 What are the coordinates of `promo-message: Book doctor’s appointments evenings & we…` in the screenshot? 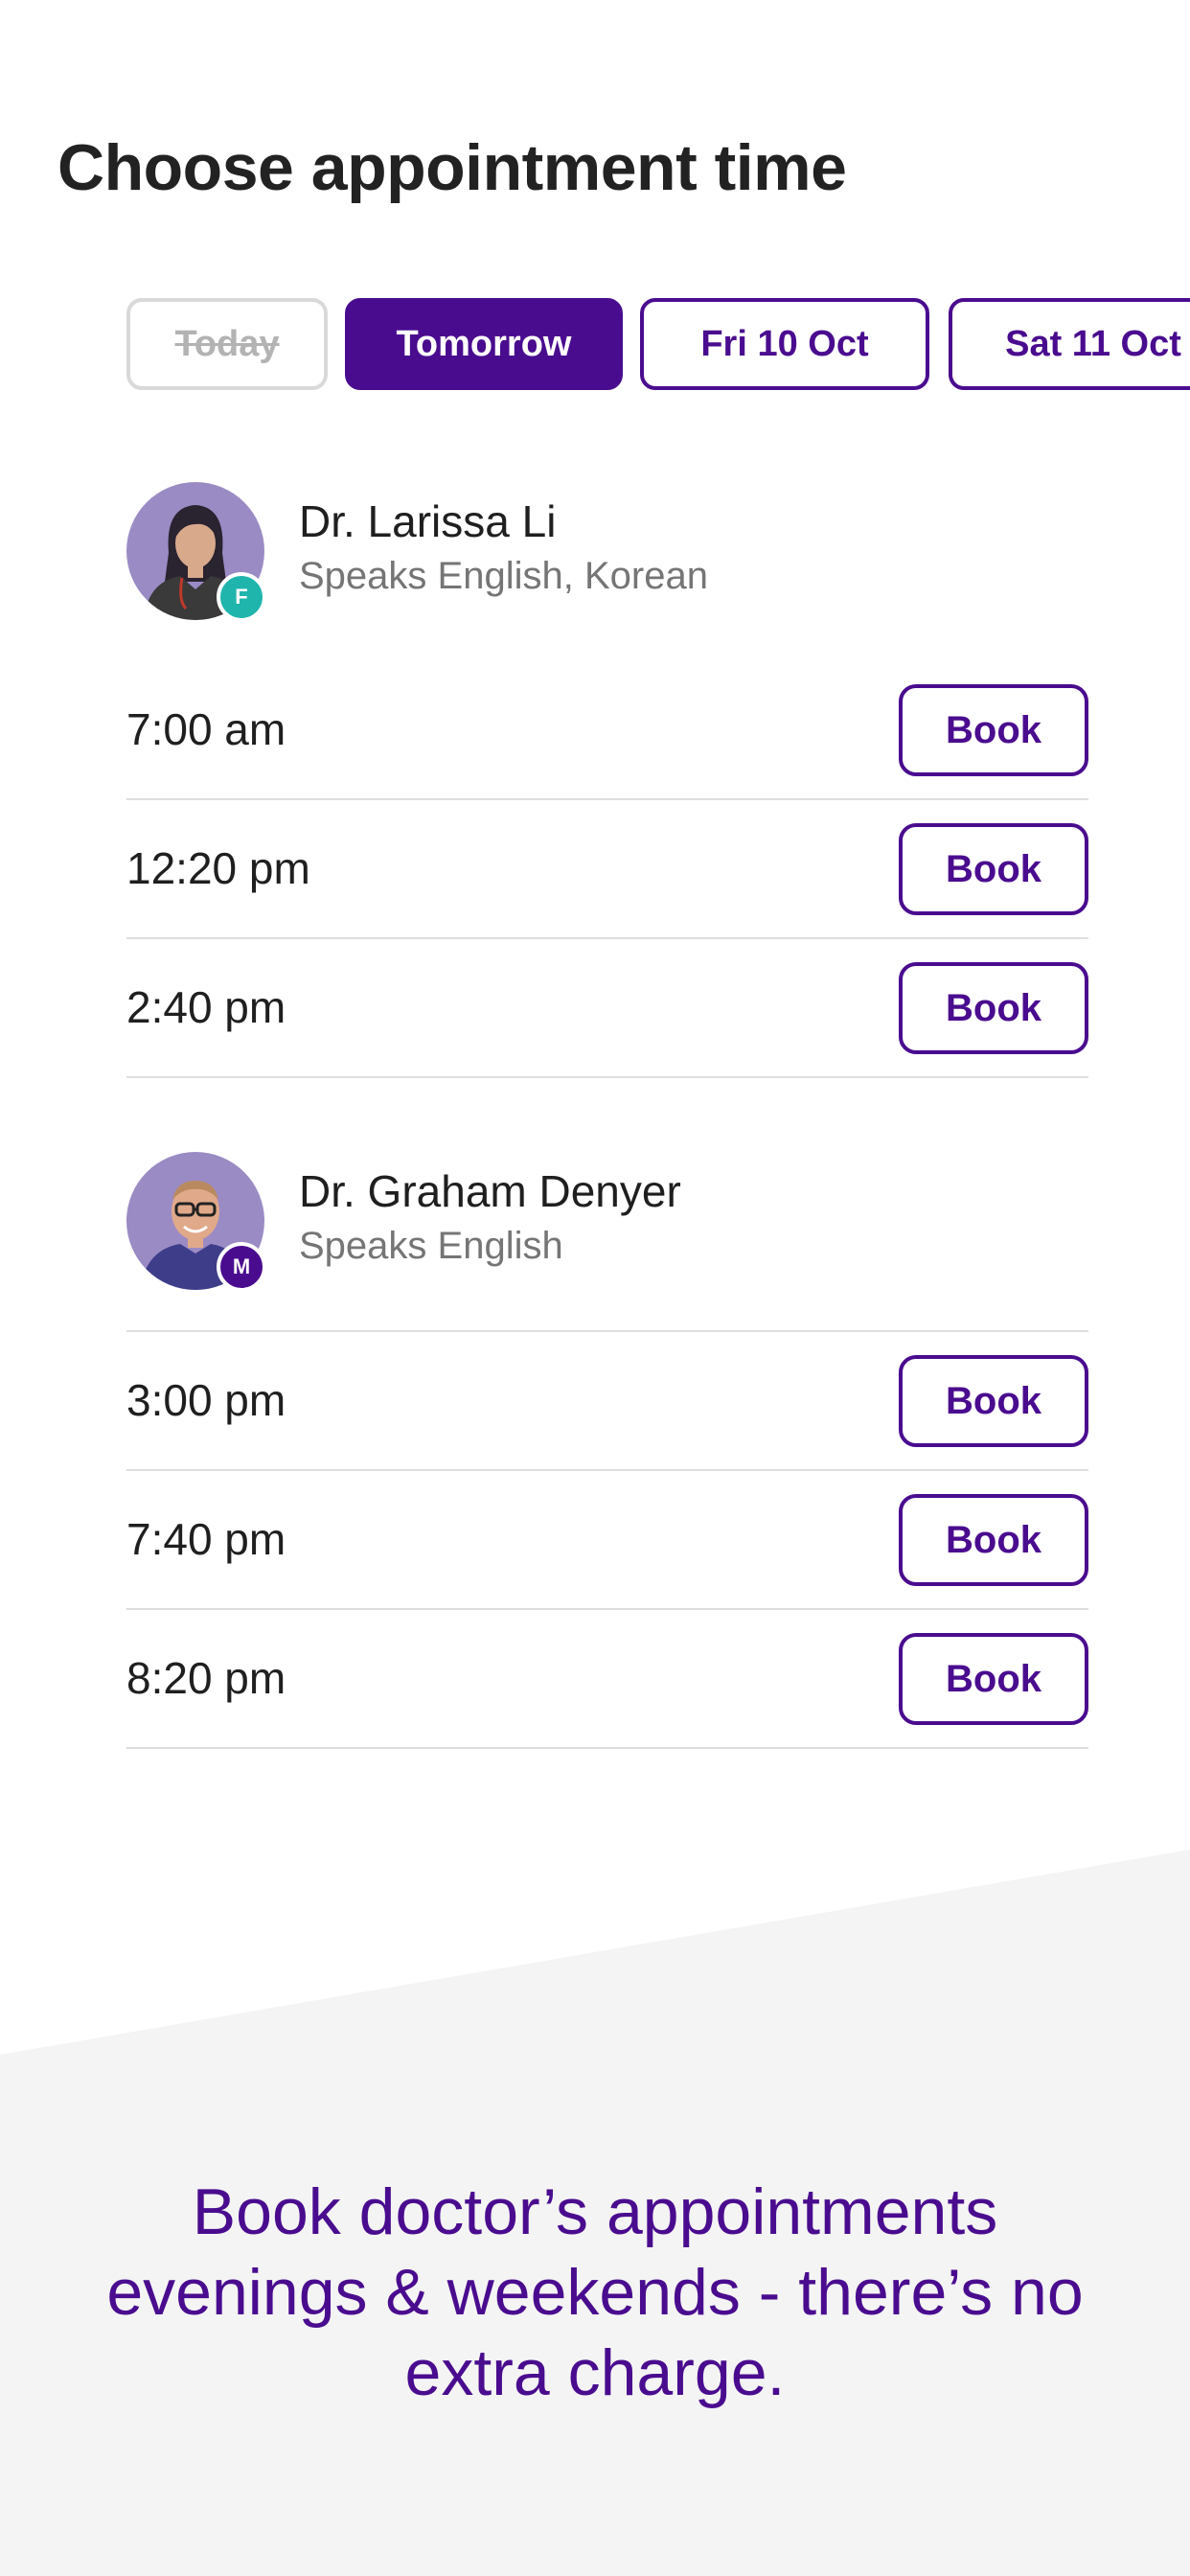 It's located at (595, 2292).